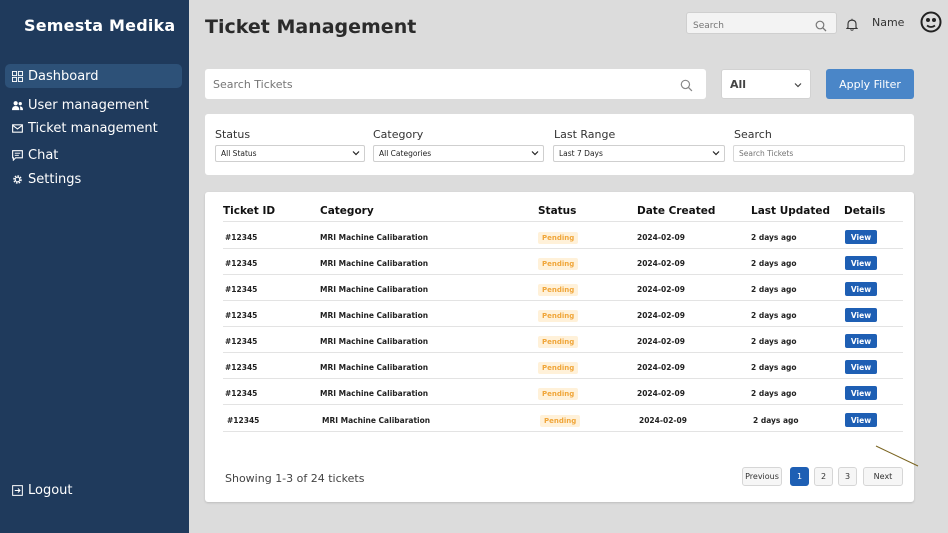 The image size is (948, 533). I want to click on apply-filter-button: Apply Filter, so click(870, 84).